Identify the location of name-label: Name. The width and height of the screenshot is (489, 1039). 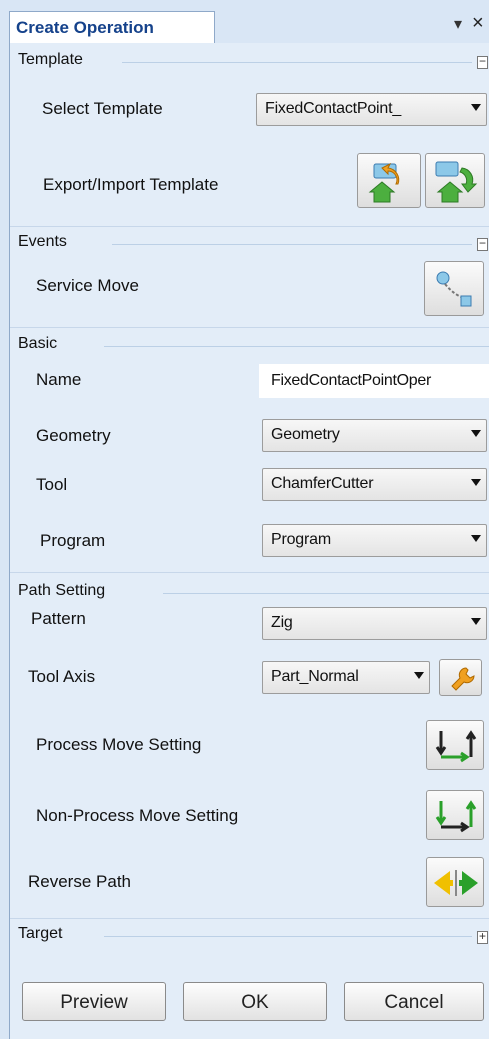
(59, 379).